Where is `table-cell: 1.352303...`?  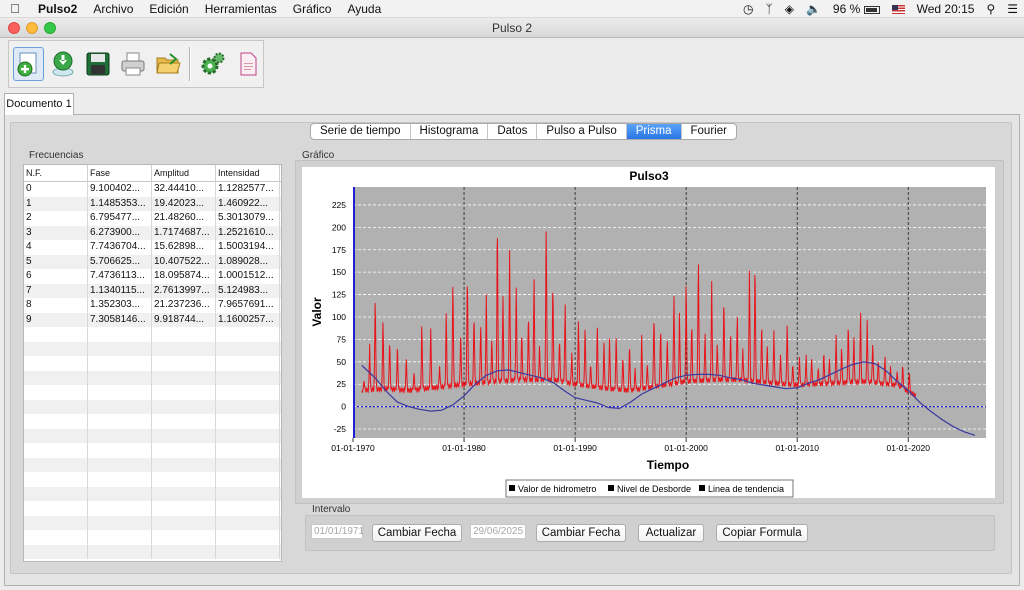
table-cell: 1.352303... is located at coordinates (120, 305).